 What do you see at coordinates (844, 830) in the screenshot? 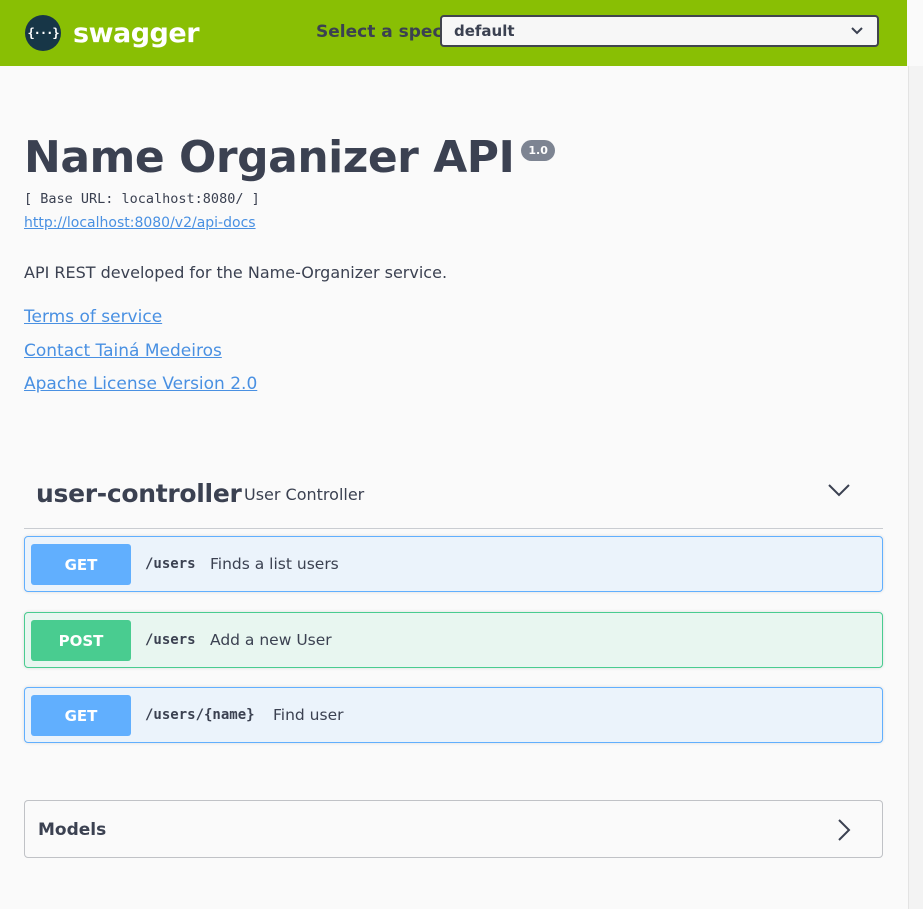
I see `chevron-right-icon` at bounding box center [844, 830].